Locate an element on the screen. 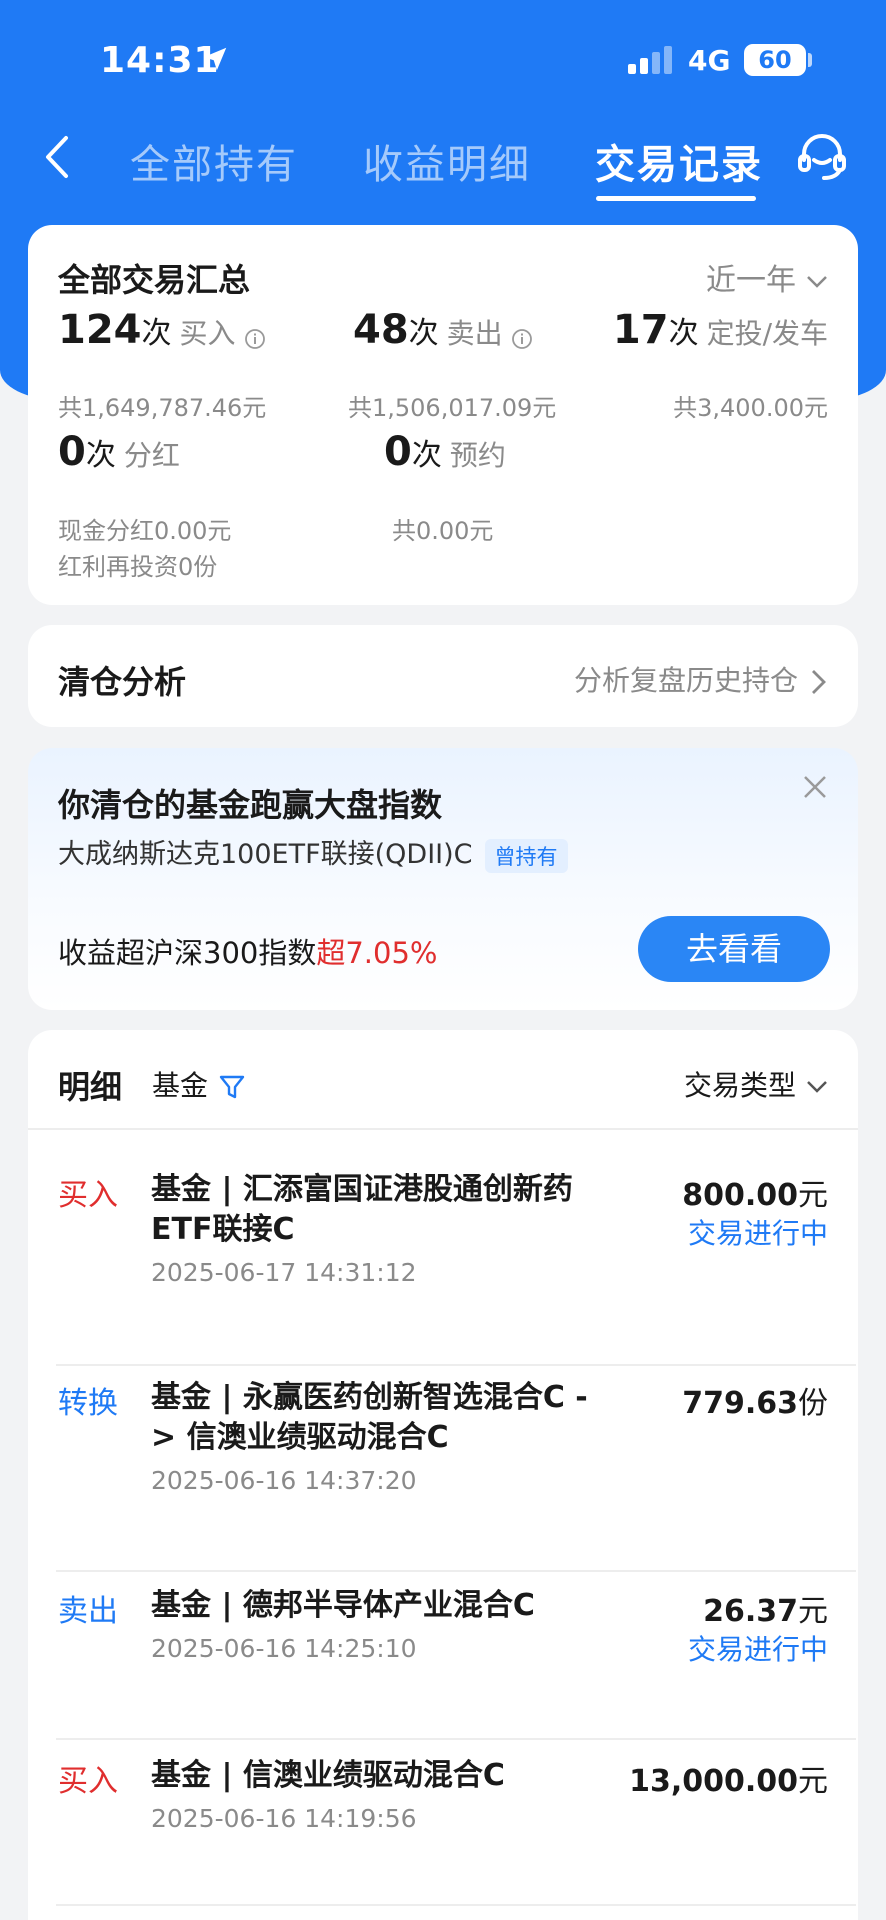  dividend-reinvest: 红利再投资0份 is located at coordinates (138, 567).